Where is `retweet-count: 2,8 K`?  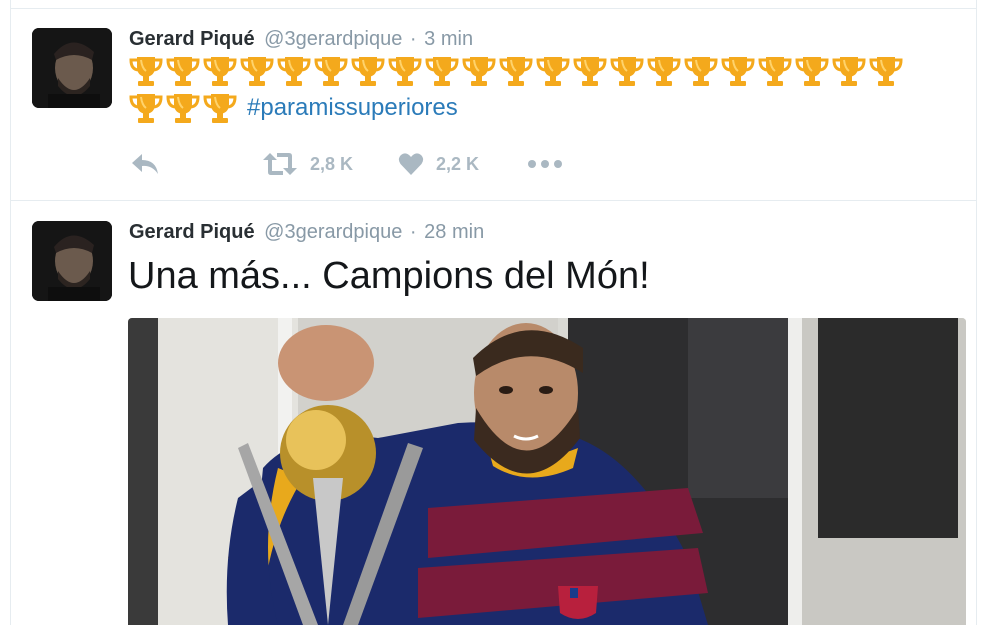
retweet-count: 2,8 K is located at coordinates (332, 164).